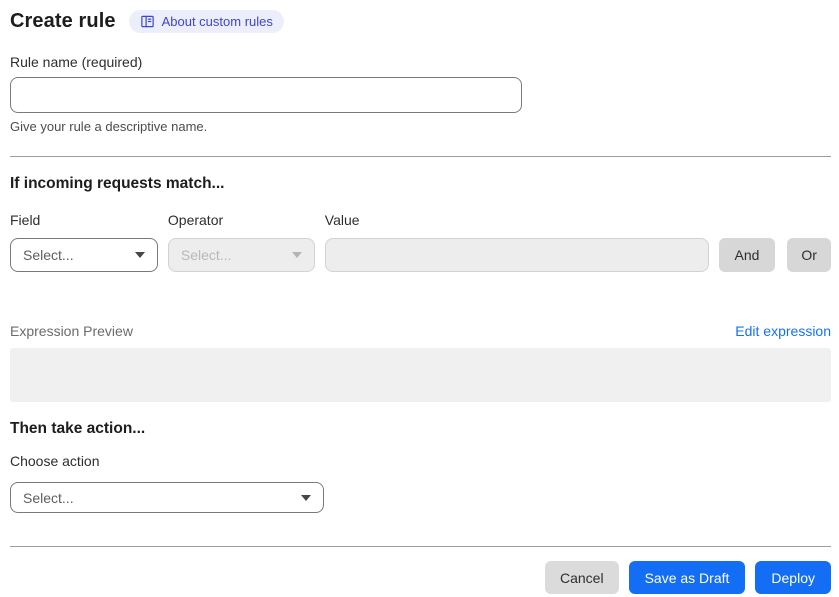  What do you see at coordinates (420, 546) in the screenshot?
I see `footer-divider` at bounding box center [420, 546].